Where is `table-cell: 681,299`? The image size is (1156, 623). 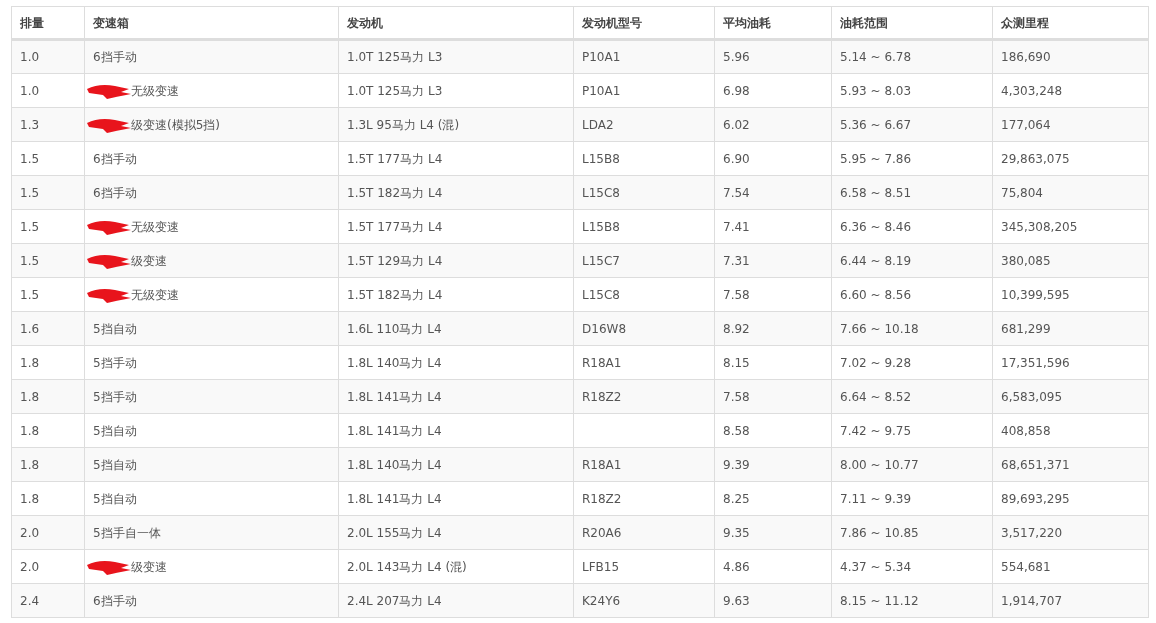
table-cell: 681,299 is located at coordinates (1026, 328).